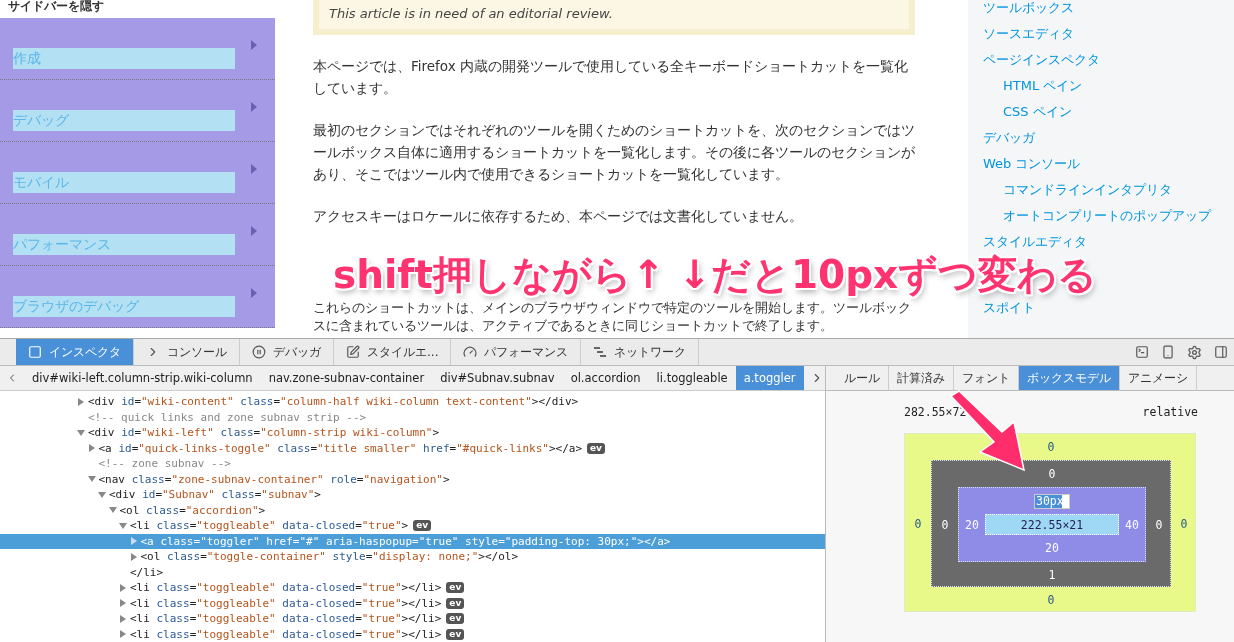 This screenshot has height=642, width=1234. Describe the element at coordinates (1194, 352) in the screenshot. I see `settings-icon` at that location.